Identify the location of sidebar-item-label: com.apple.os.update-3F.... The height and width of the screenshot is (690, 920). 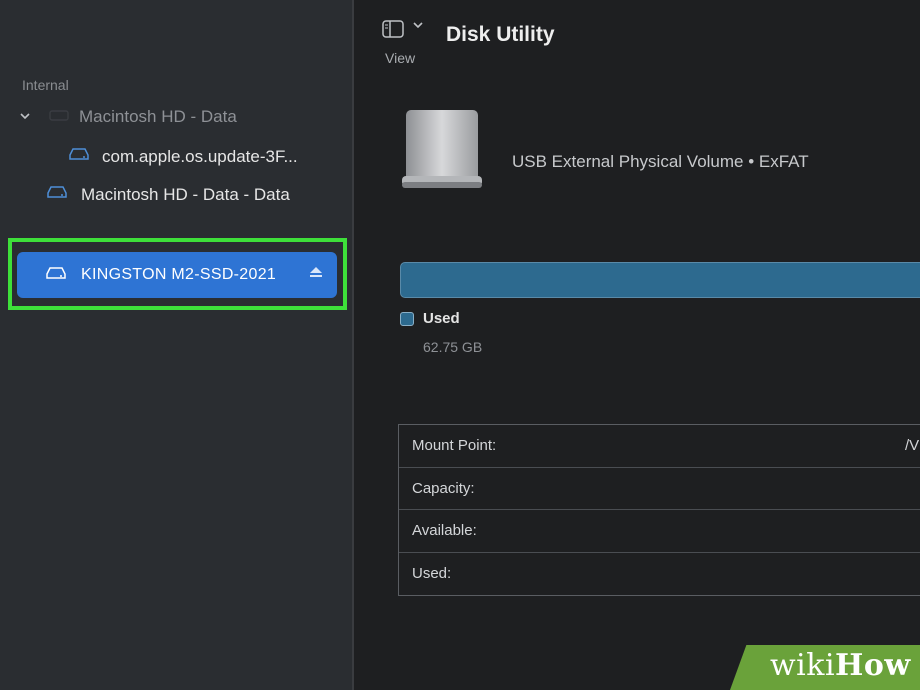
(200, 156).